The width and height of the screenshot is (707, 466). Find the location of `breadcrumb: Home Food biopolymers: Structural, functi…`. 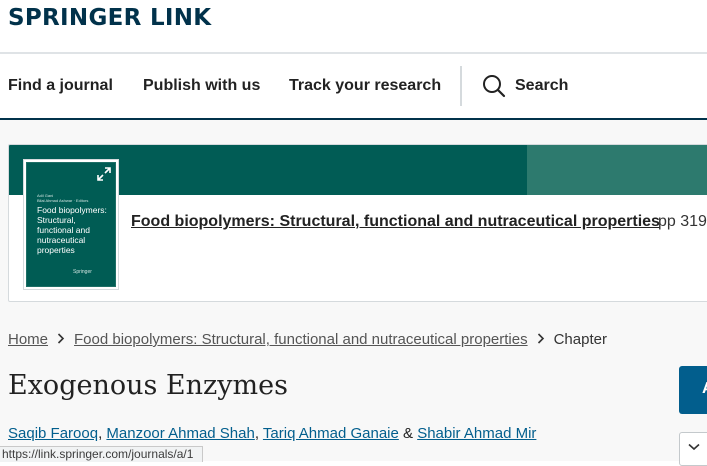

breadcrumb: Home Food biopolymers: Structural, functi… is located at coordinates (307, 339).